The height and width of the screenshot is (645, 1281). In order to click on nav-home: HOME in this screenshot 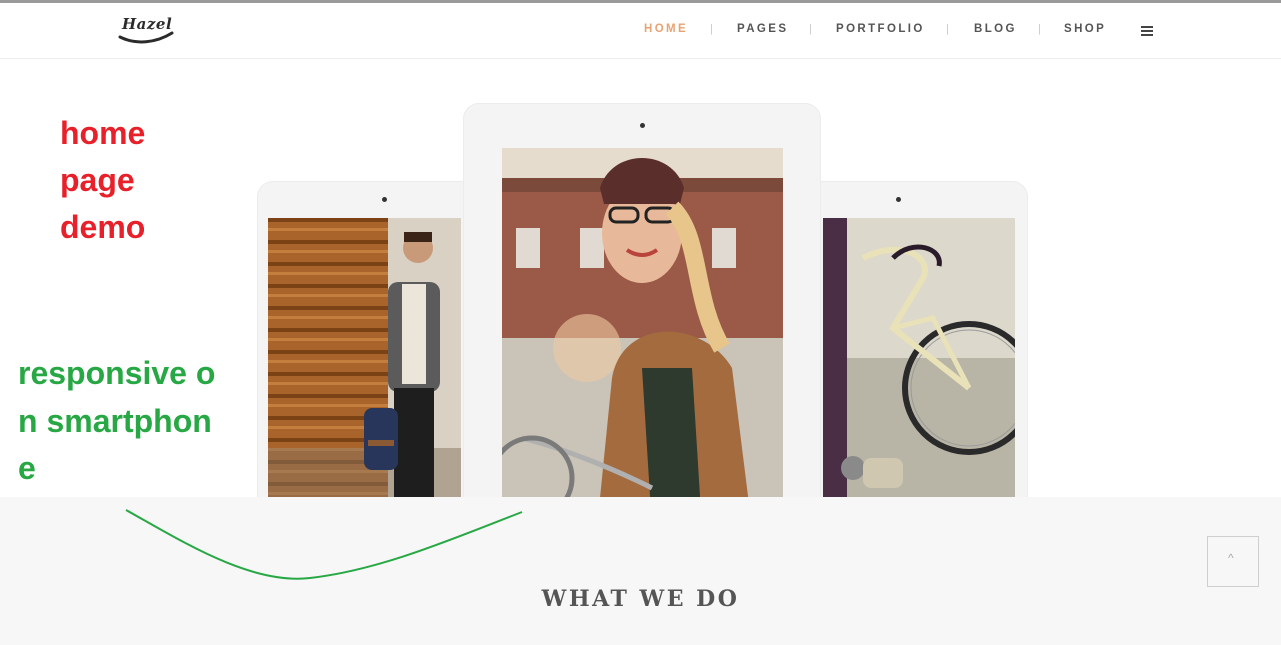, I will do `click(666, 29)`.